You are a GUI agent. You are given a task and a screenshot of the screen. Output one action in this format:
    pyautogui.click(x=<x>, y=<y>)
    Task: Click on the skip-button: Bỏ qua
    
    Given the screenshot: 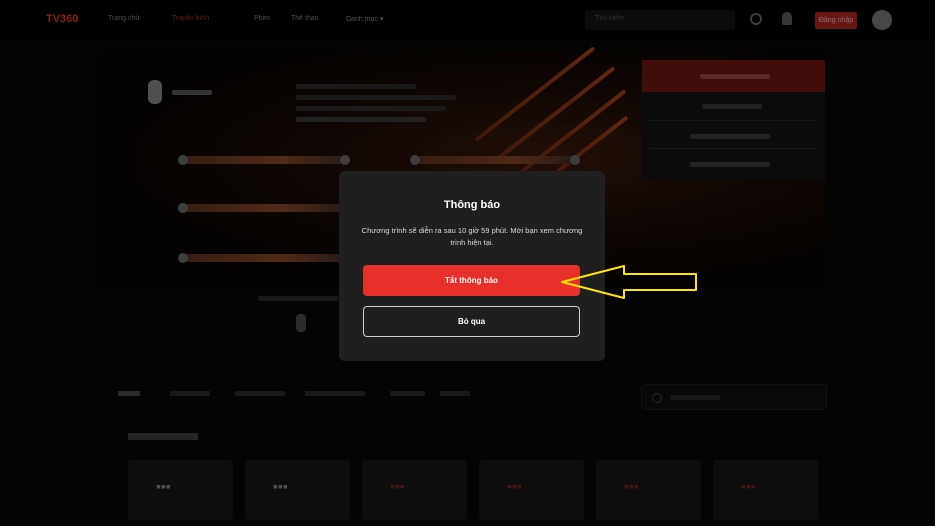 What is the action you would take?
    pyautogui.click(x=471, y=321)
    